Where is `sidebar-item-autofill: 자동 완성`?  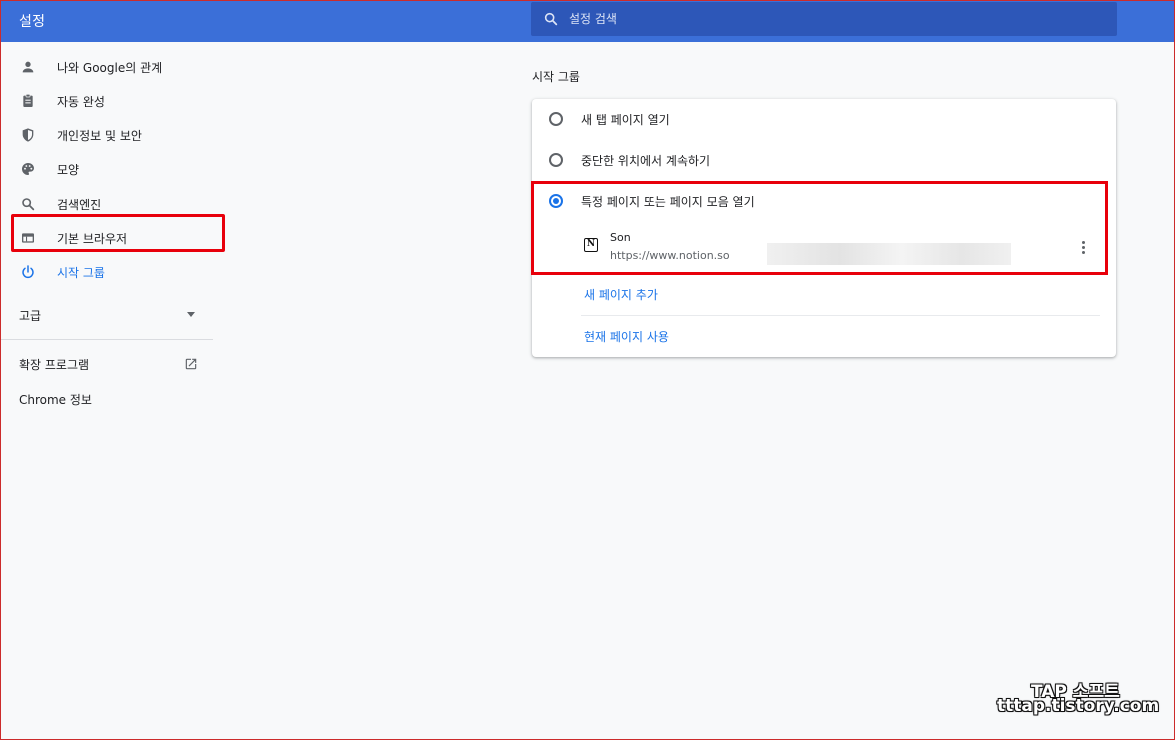
sidebar-item-autofill: 자동 완성 is located at coordinates (107, 101).